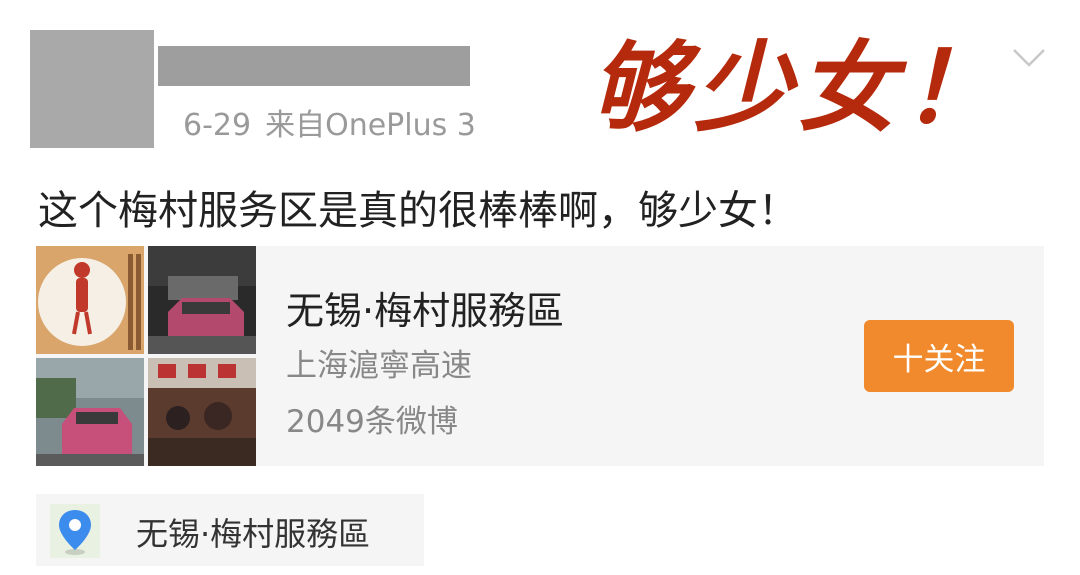 The image size is (1080, 575). What do you see at coordinates (379, 366) in the screenshot?
I see `place-subtitle: 上海滬寧高速` at bounding box center [379, 366].